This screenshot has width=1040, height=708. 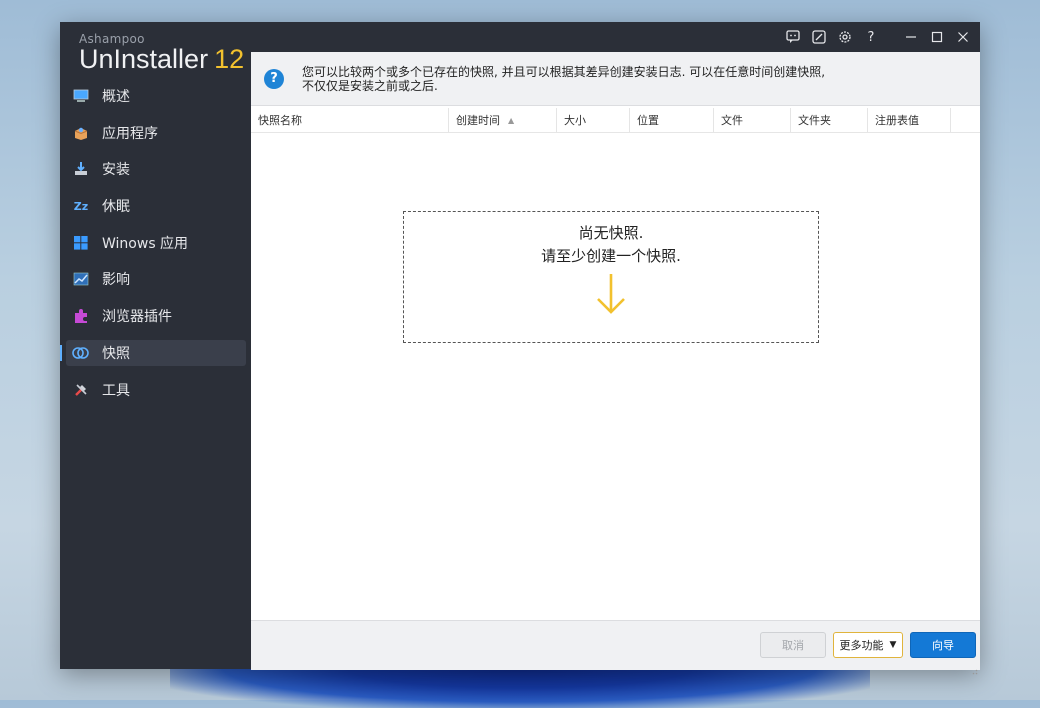 What do you see at coordinates (615, 37) in the screenshot?
I see `title-bar: ?` at bounding box center [615, 37].